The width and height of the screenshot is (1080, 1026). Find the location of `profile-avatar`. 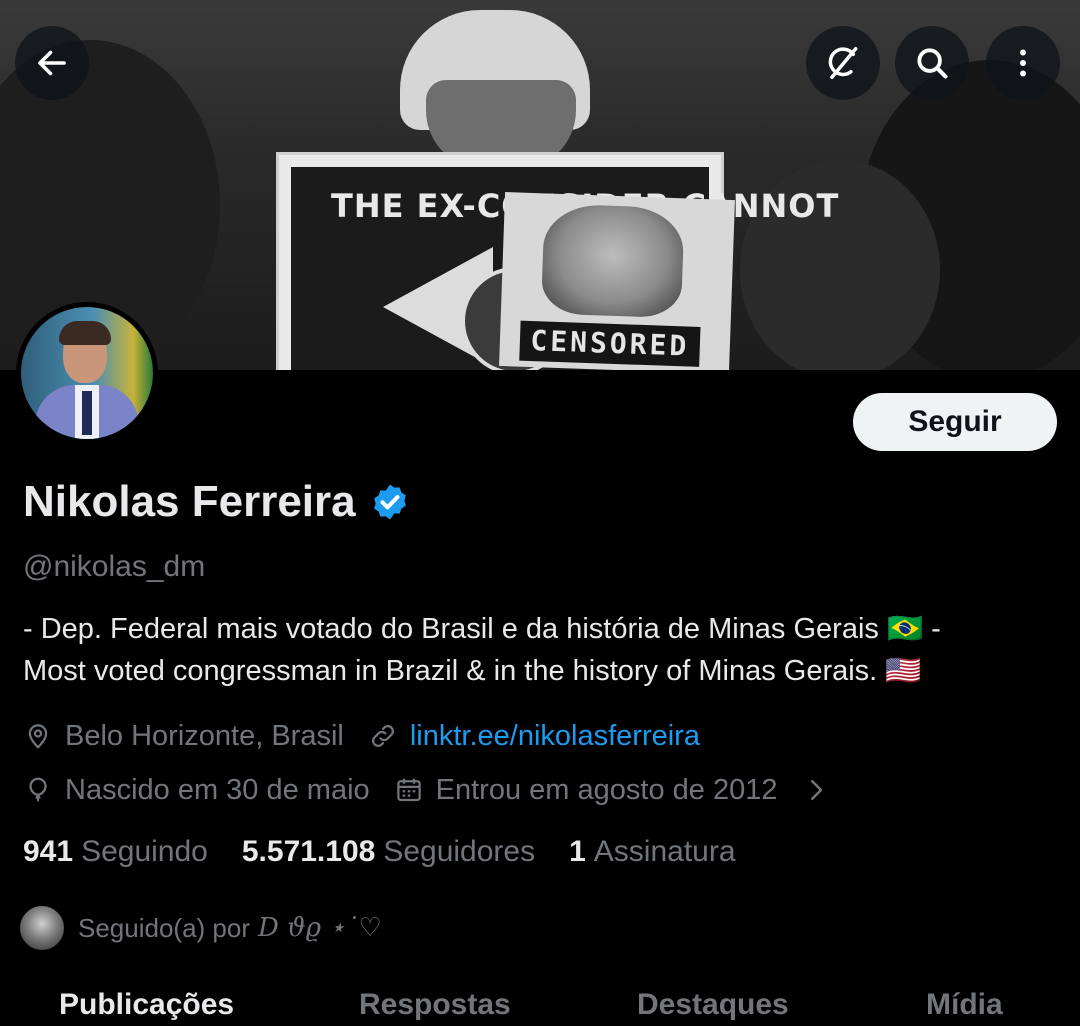

profile-avatar is located at coordinates (87, 373).